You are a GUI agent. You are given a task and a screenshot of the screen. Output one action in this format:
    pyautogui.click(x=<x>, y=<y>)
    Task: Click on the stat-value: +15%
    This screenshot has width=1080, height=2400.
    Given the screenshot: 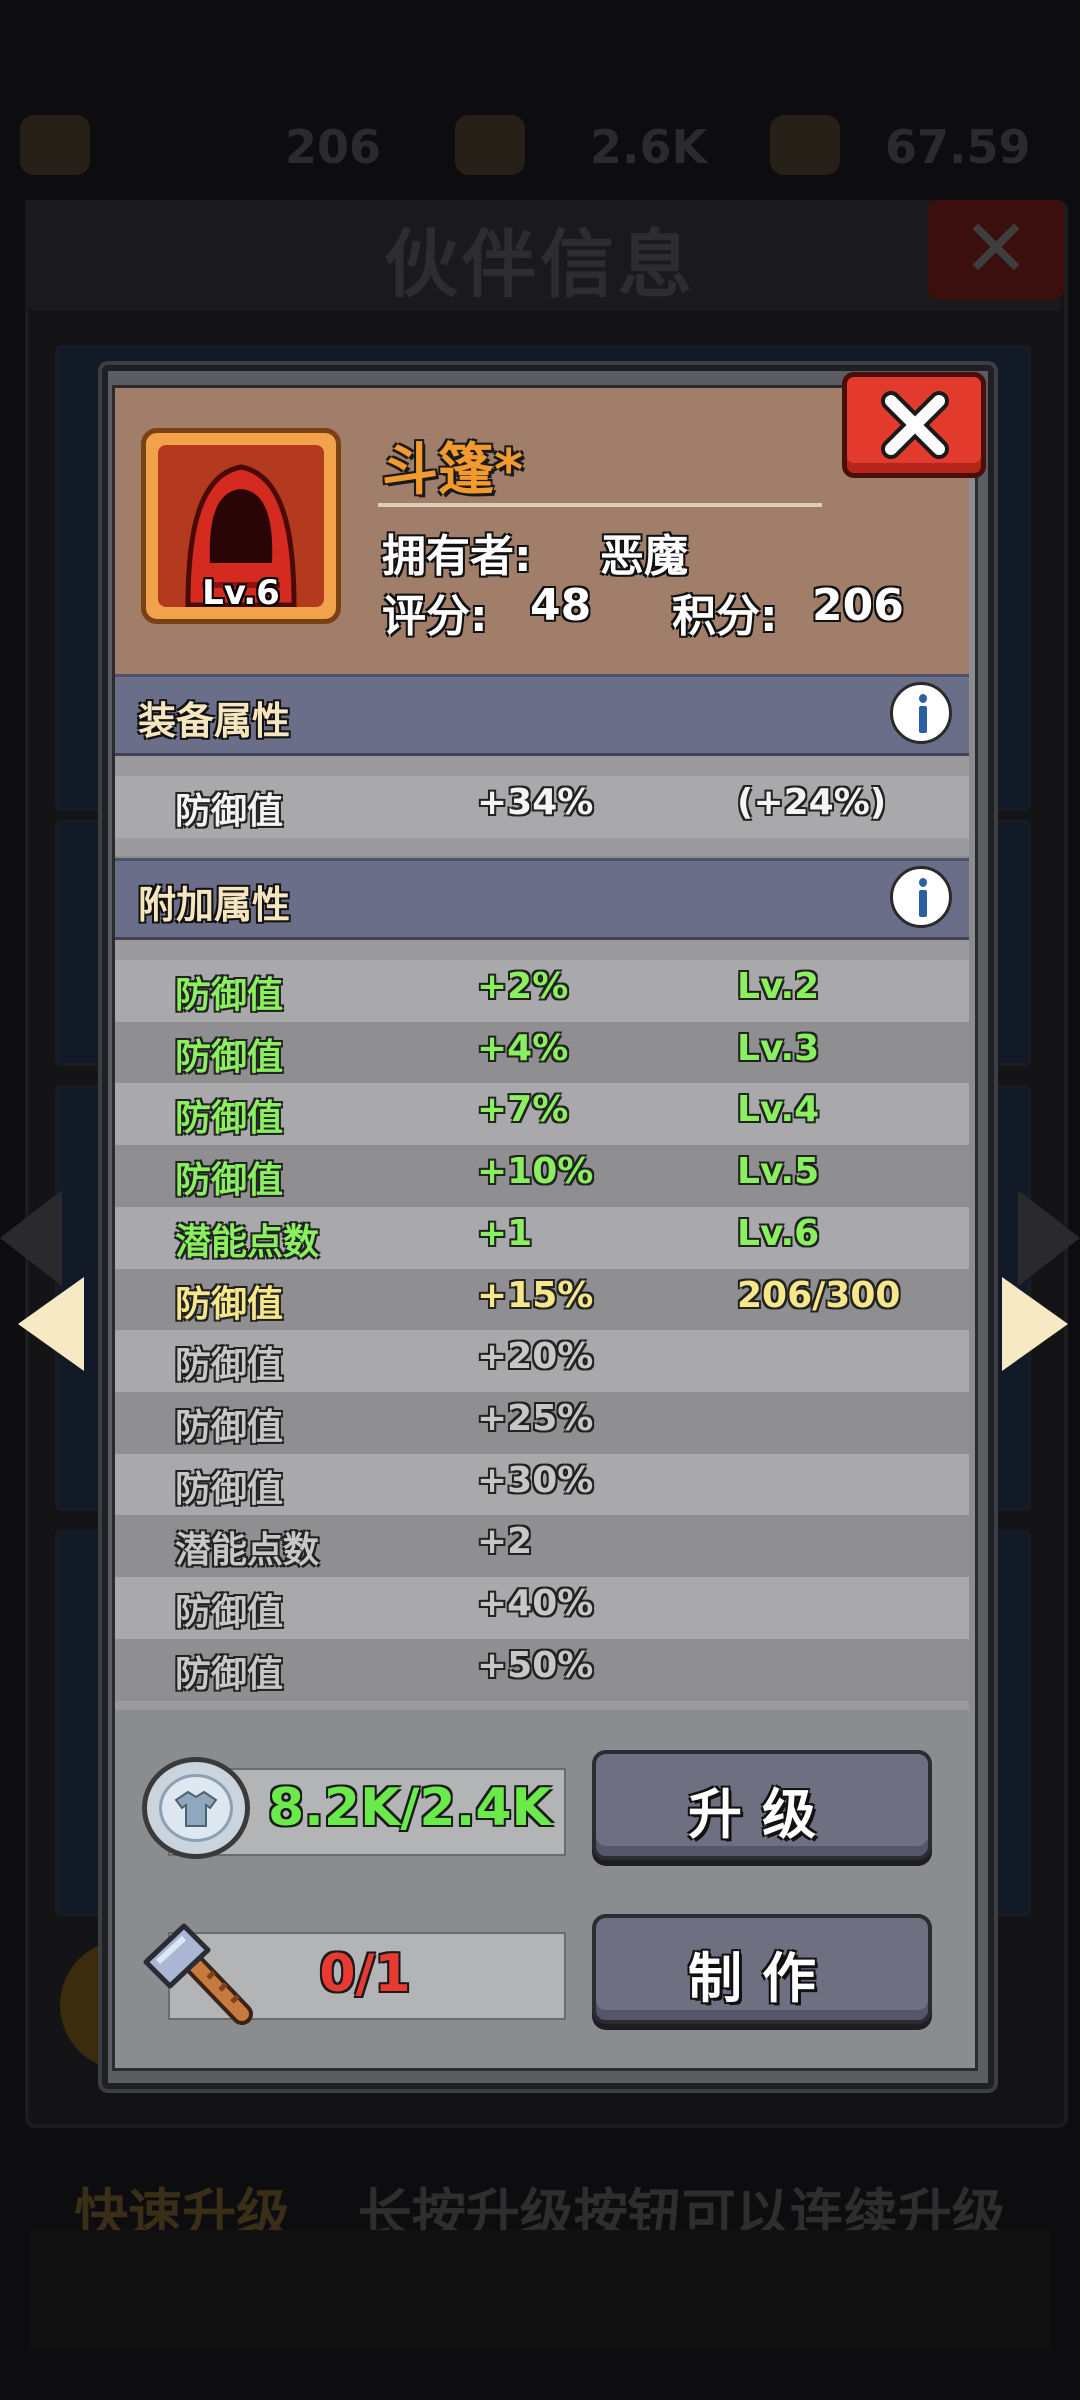 What is the action you would take?
    pyautogui.click(x=535, y=1295)
    